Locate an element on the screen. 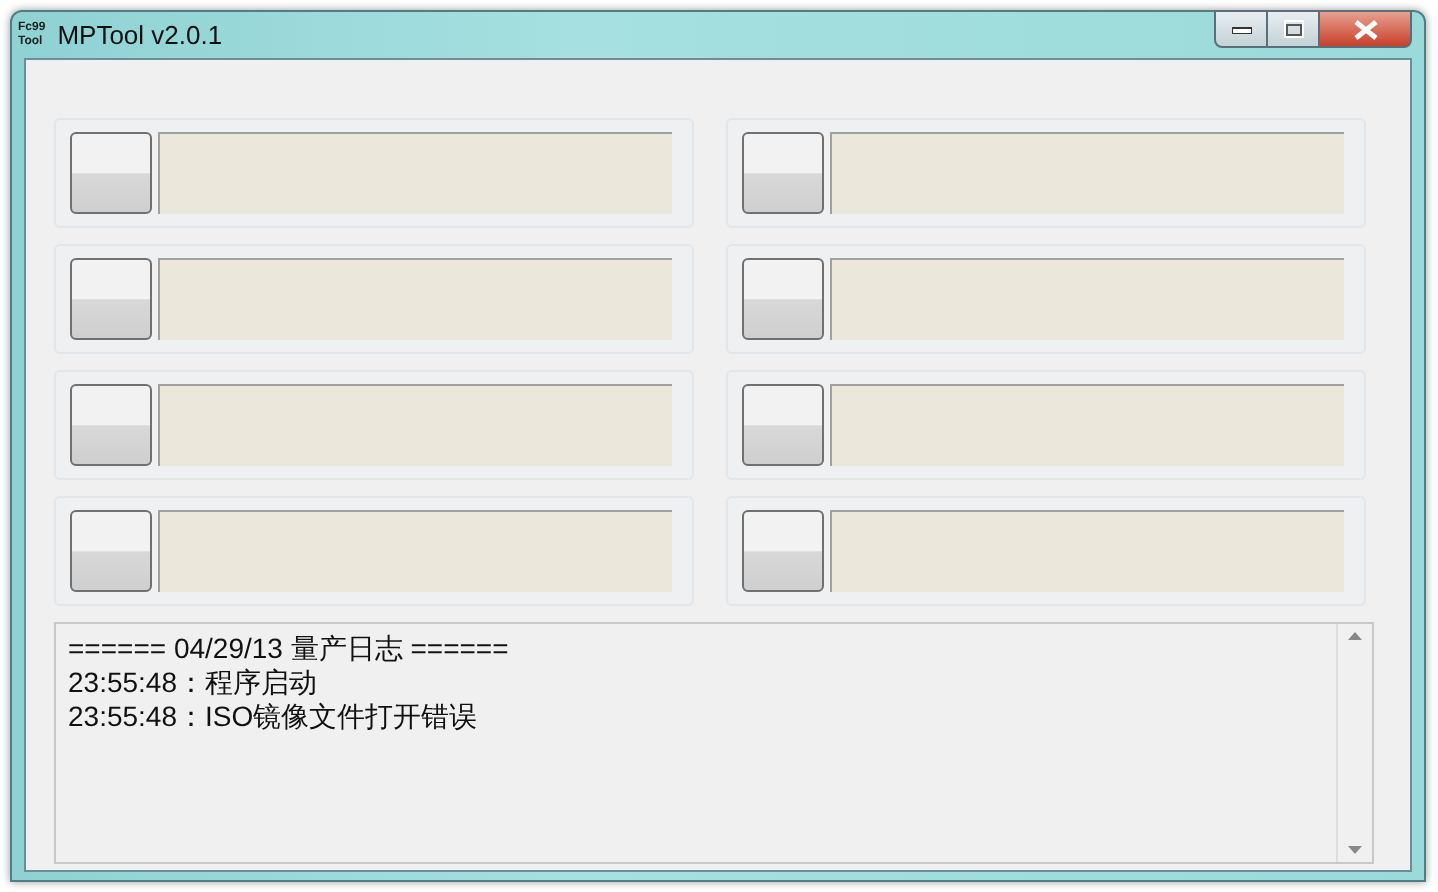  window-title: MPTool v2.0.1 is located at coordinates (140, 35).